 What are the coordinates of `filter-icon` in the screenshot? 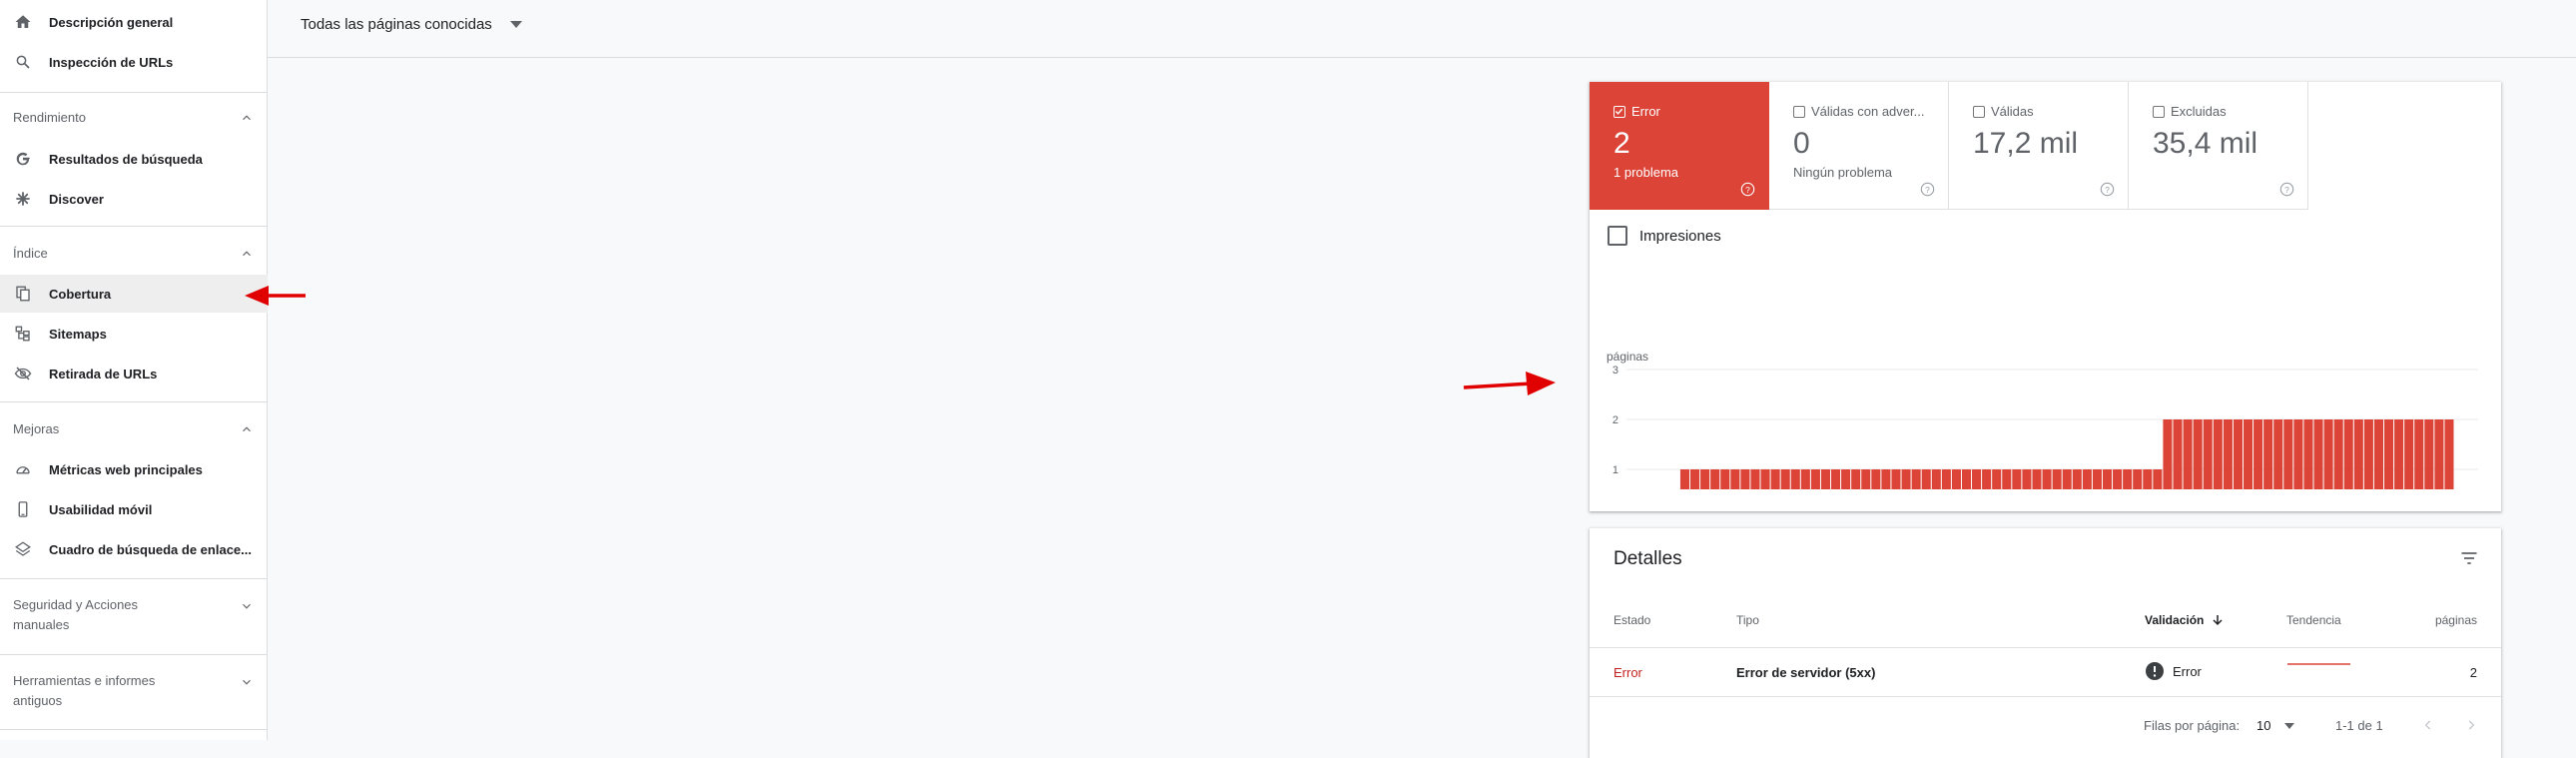 It's located at (2469, 558).